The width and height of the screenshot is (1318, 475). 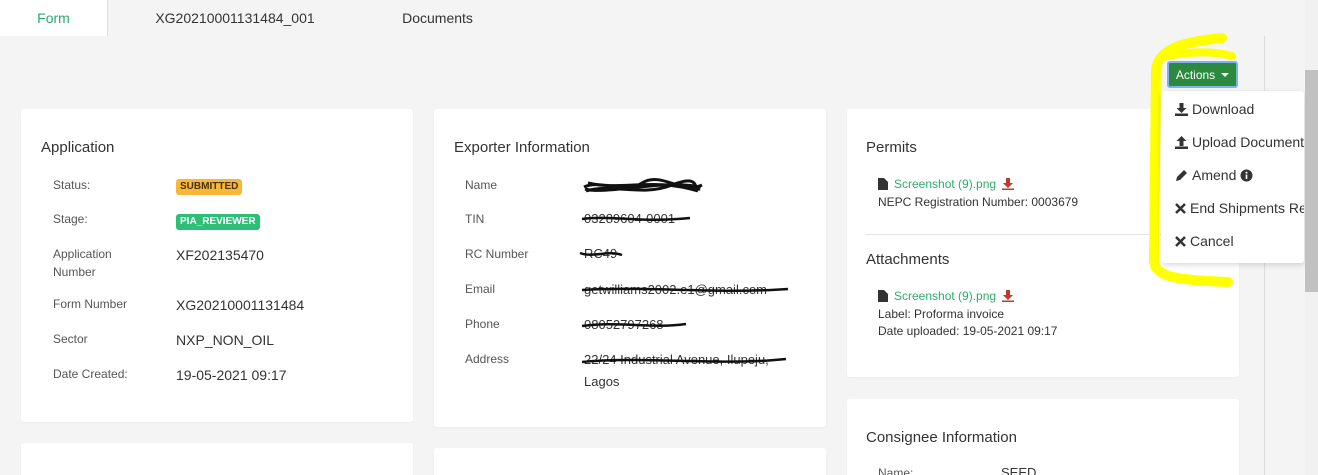 I want to click on exporter-title: Exporter Information, so click(x=522, y=147).